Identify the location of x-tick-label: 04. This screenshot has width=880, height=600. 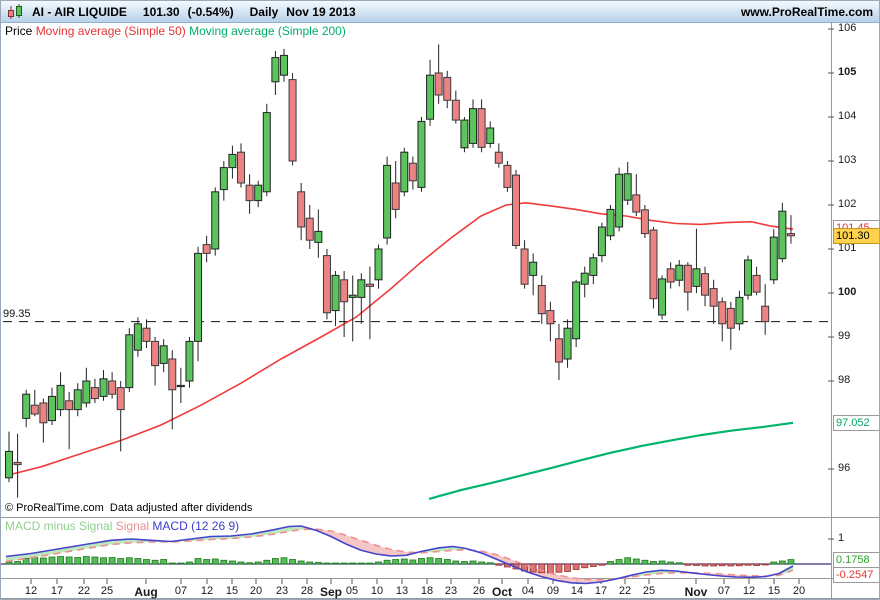
(528, 591).